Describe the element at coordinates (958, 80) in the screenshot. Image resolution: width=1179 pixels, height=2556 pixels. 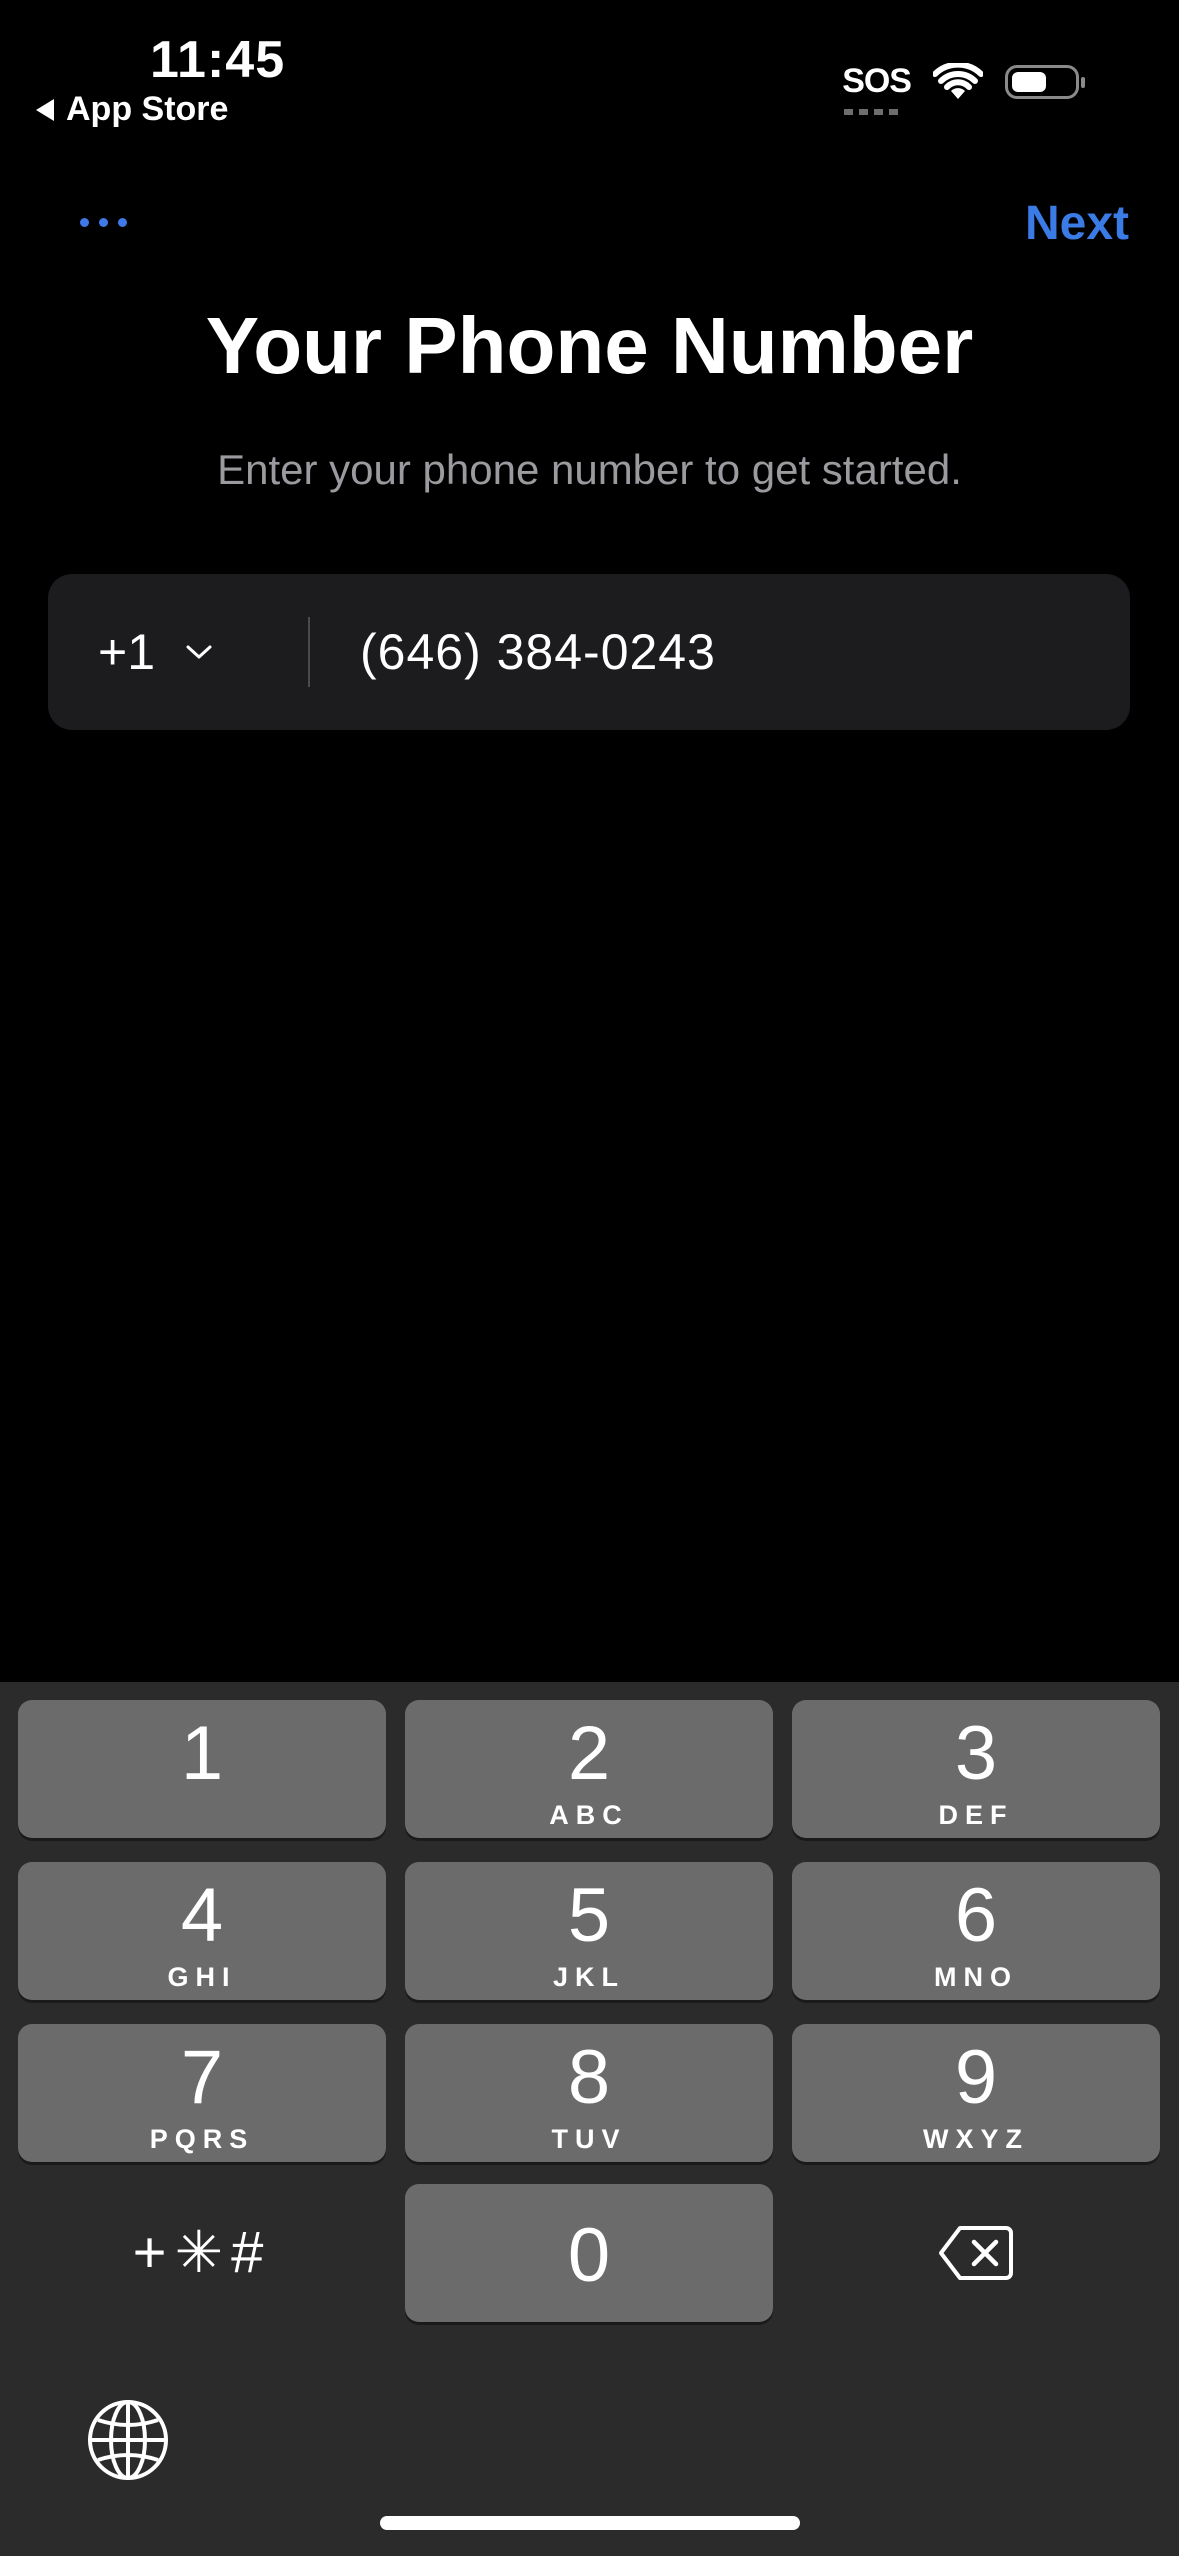
I see `wifi-icon` at that location.